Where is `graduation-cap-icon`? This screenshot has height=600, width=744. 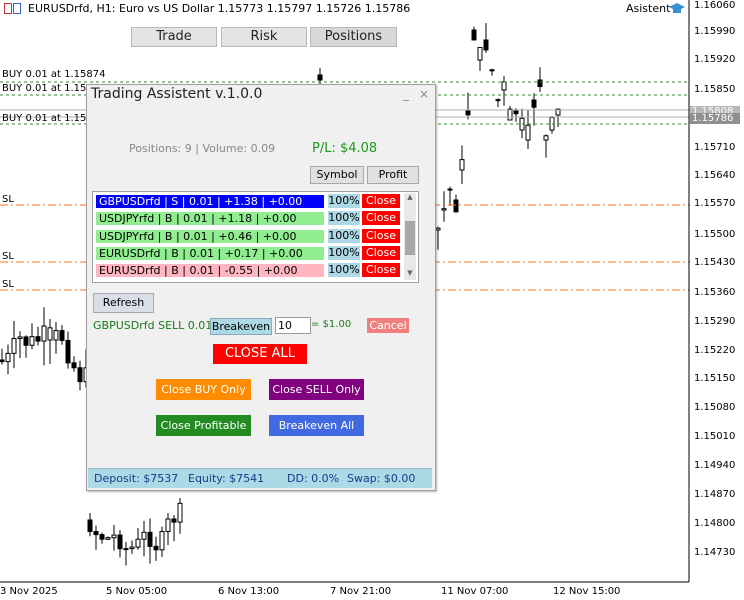 graduation-cap-icon is located at coordinates (677, 10).